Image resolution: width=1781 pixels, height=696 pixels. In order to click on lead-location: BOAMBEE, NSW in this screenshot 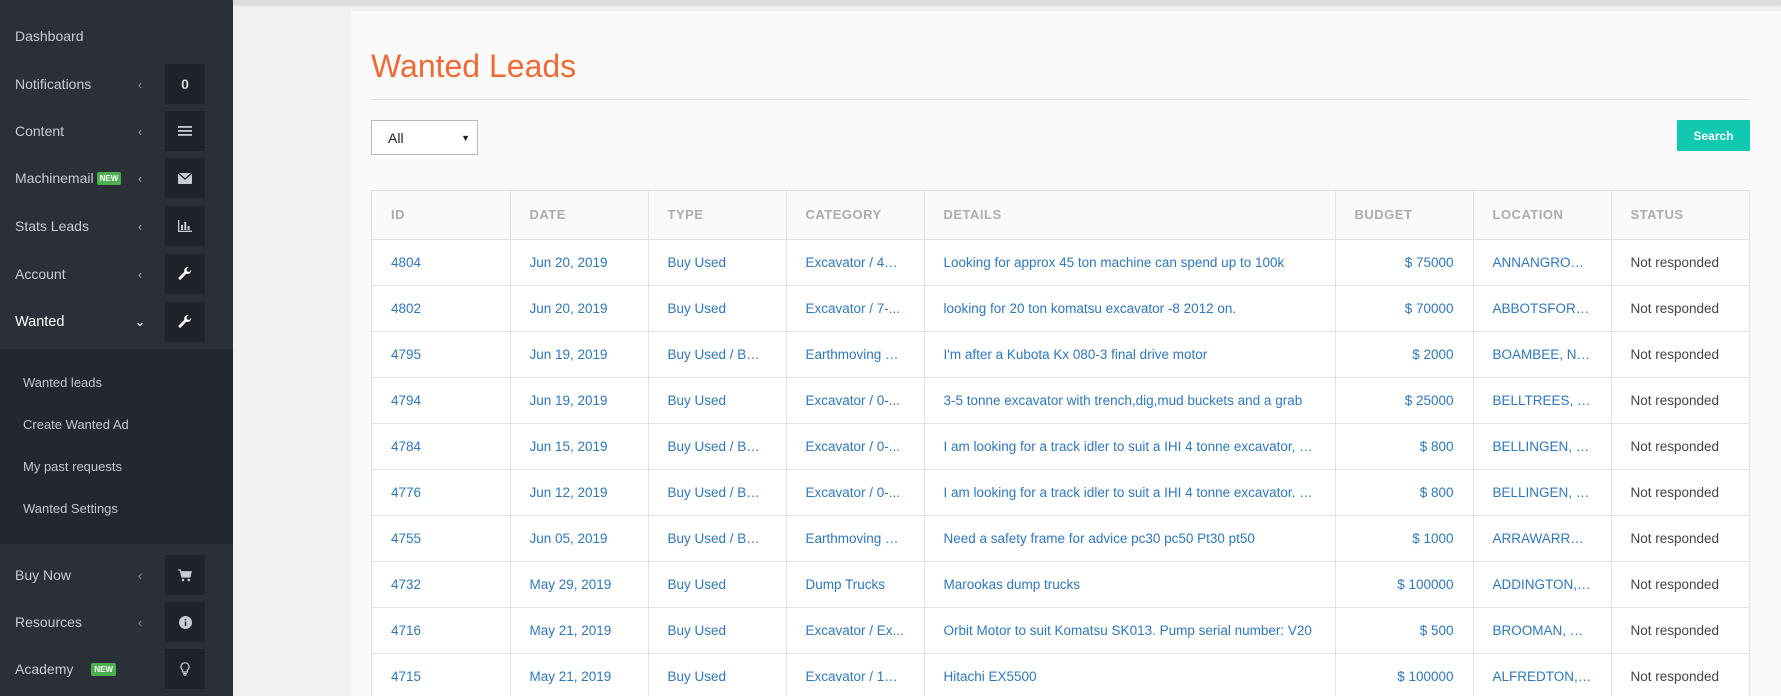, I will do `click(1542, 354)`.